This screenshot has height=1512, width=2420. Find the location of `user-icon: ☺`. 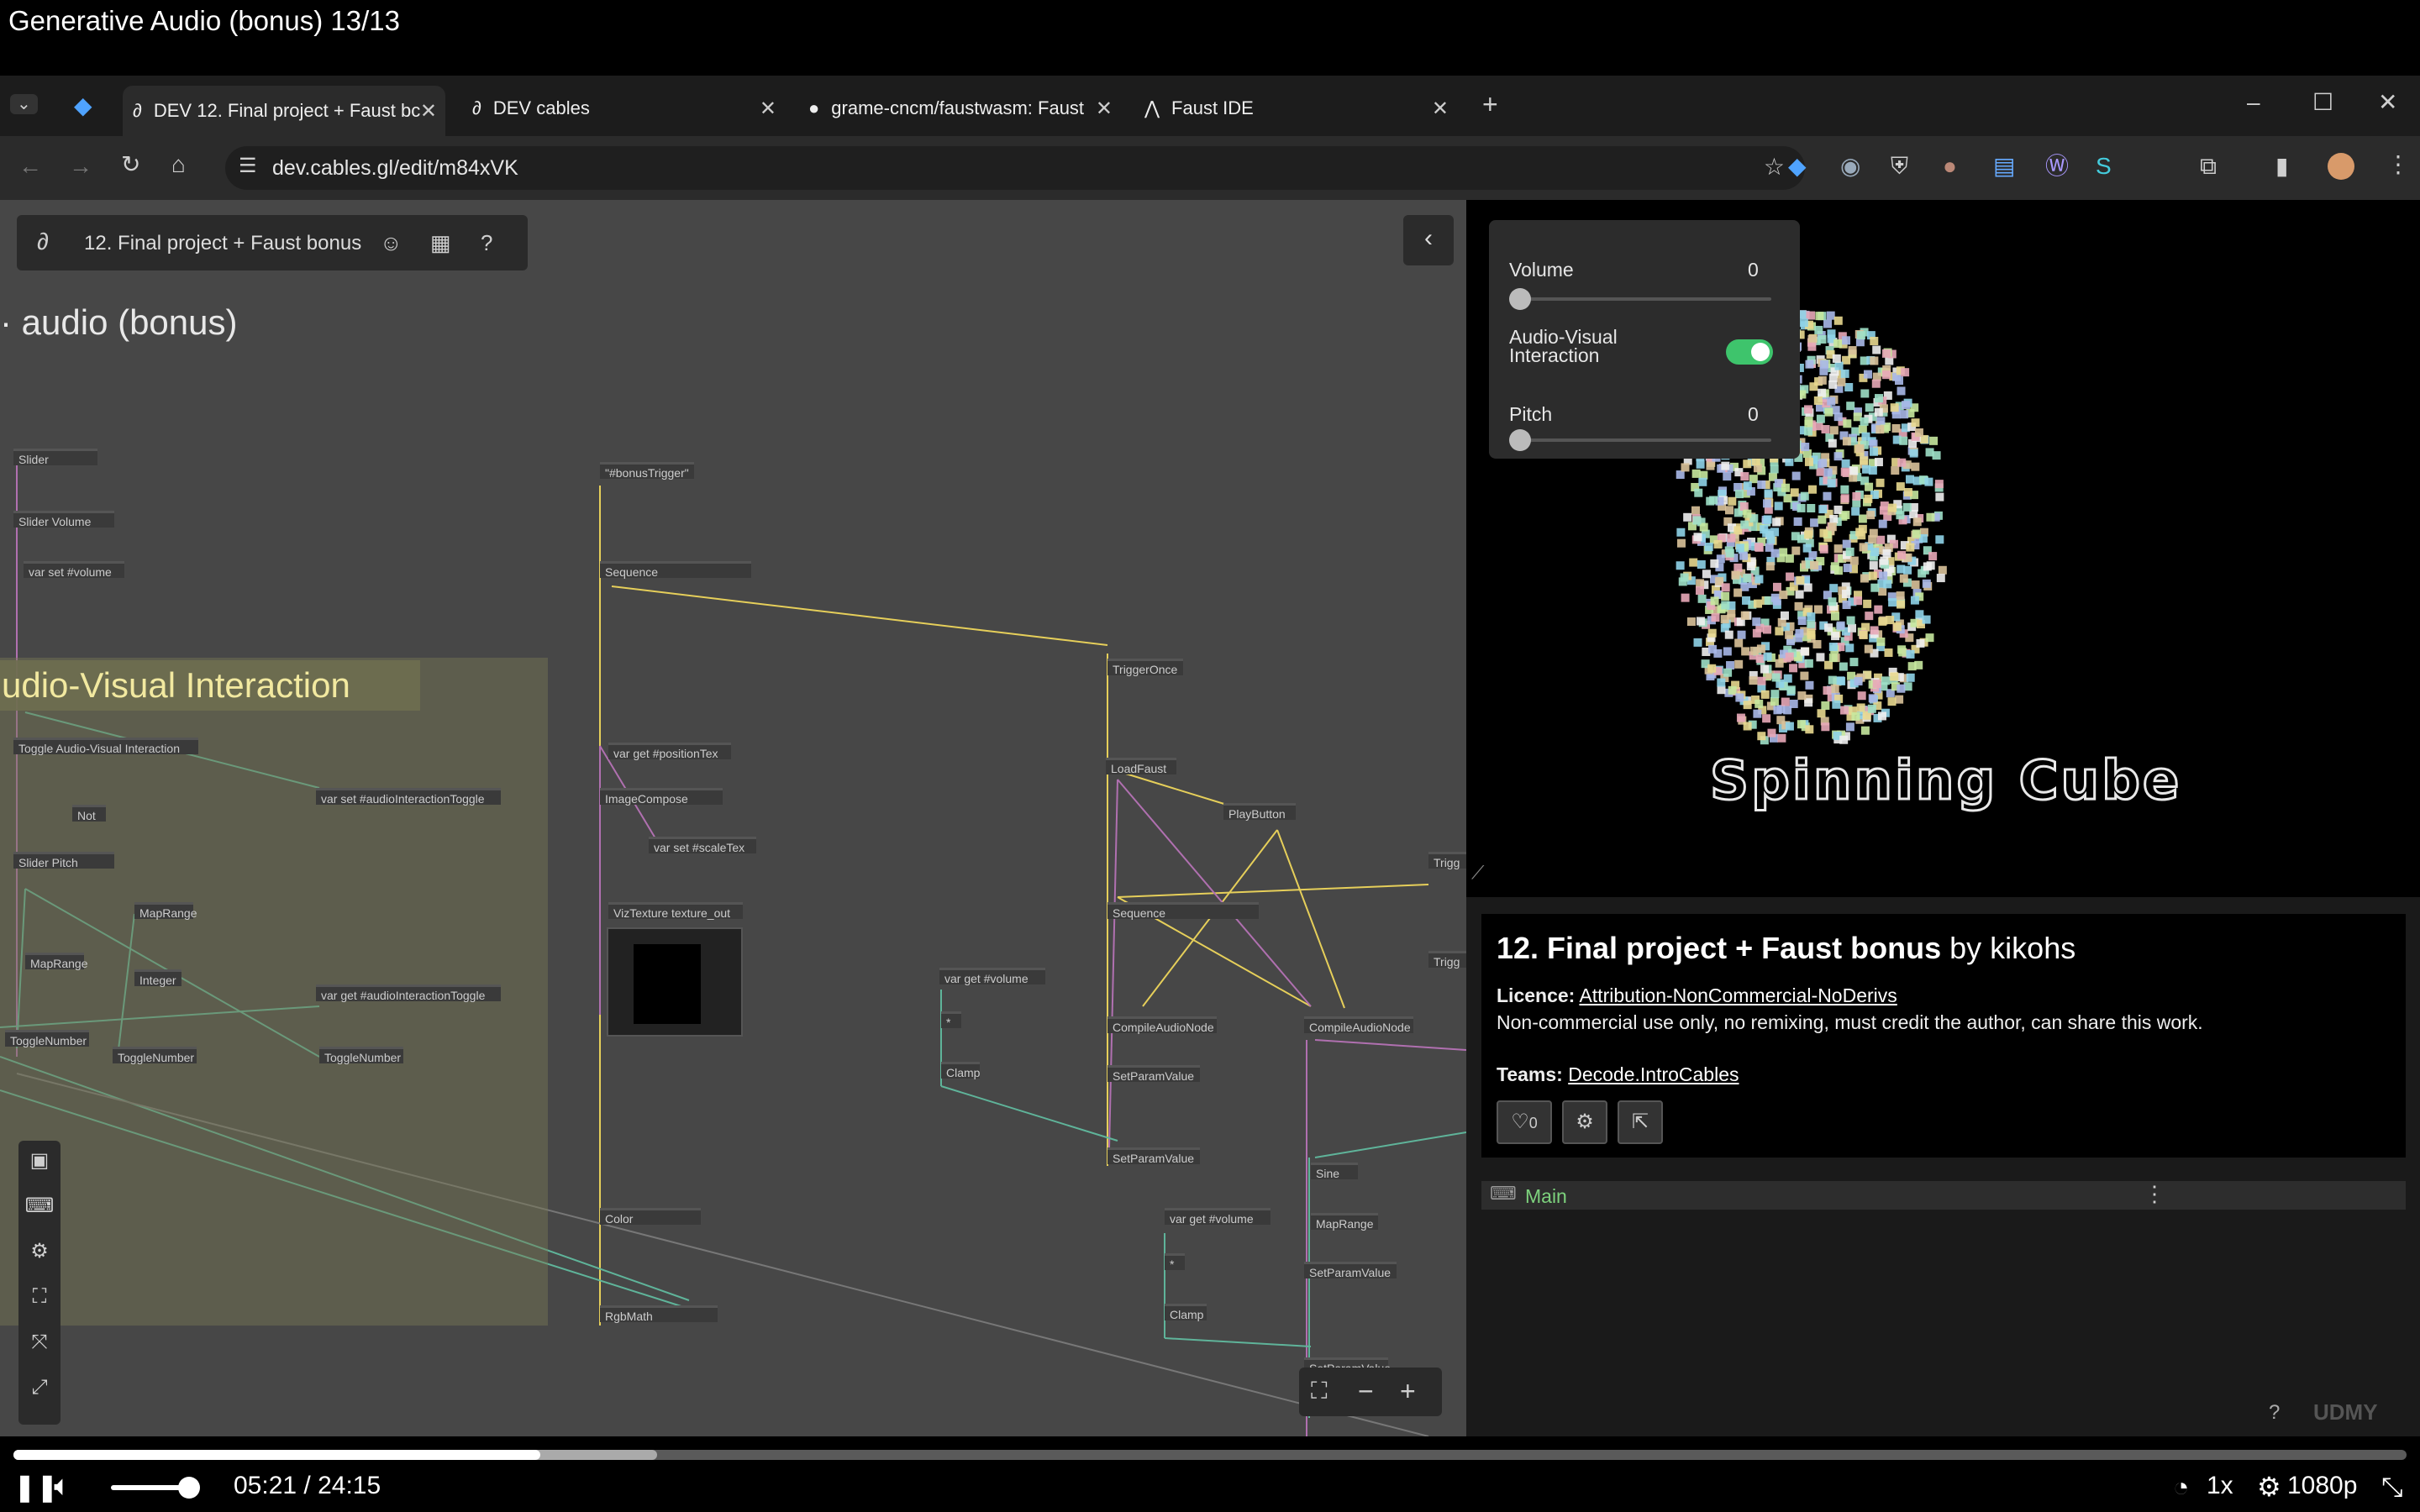

user-icon: ☺ is located at coordinates (391, 243).